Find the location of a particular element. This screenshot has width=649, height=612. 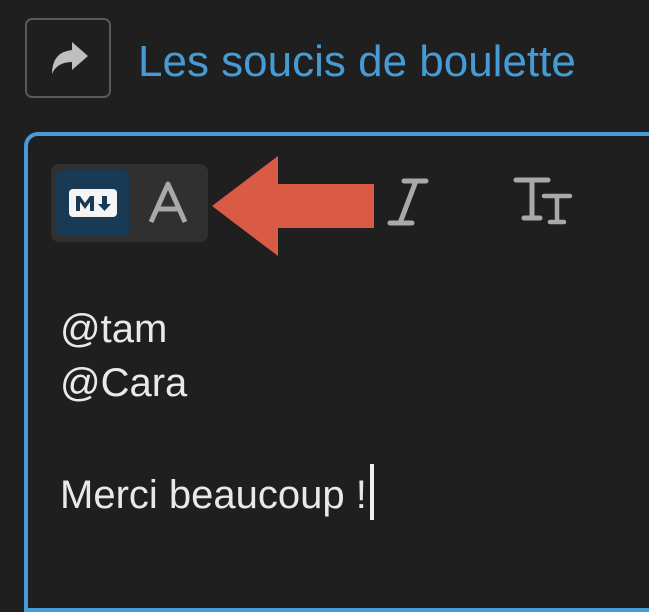

editor-line: @tam is located at coordinates (114, 329).